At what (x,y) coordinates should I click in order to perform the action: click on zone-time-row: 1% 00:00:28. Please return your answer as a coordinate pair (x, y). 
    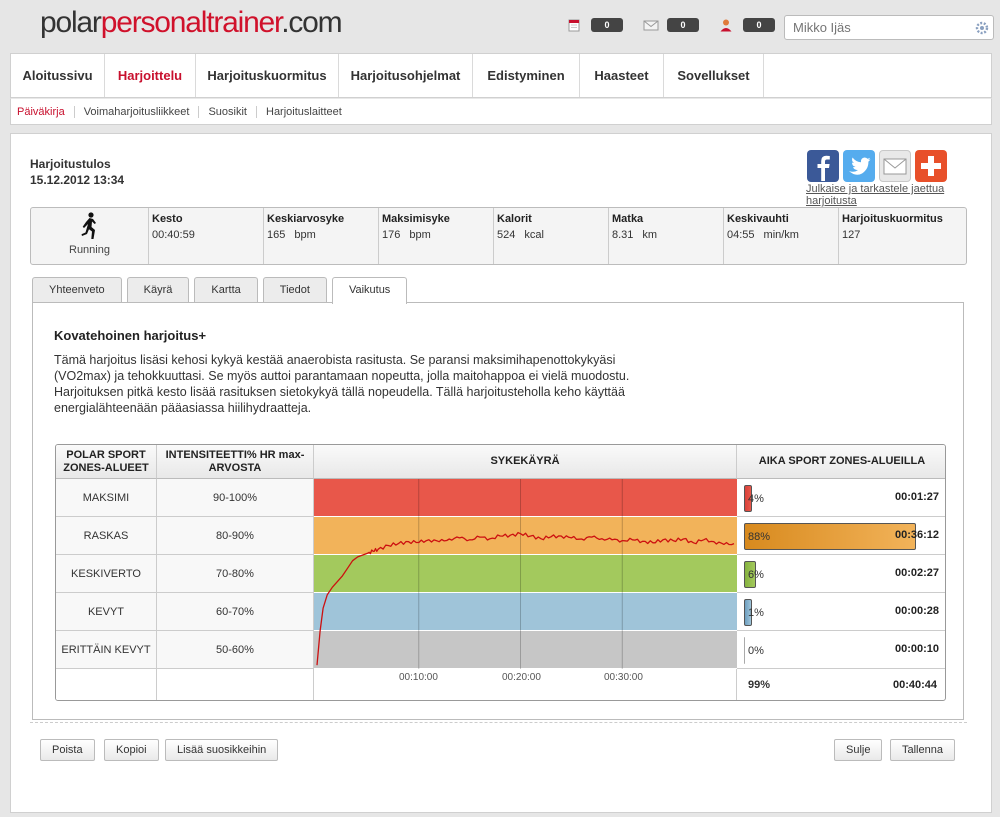
    Looking at the image, I should click on (841, 612).